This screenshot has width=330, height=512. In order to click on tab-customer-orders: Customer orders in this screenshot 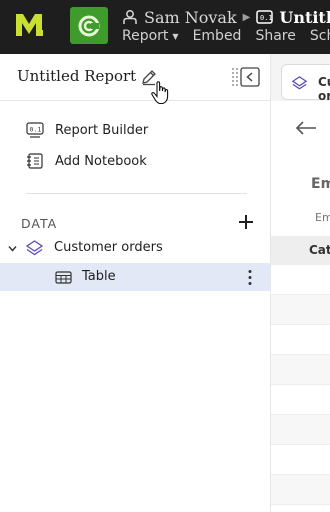, I will do `click(305, 83)`.